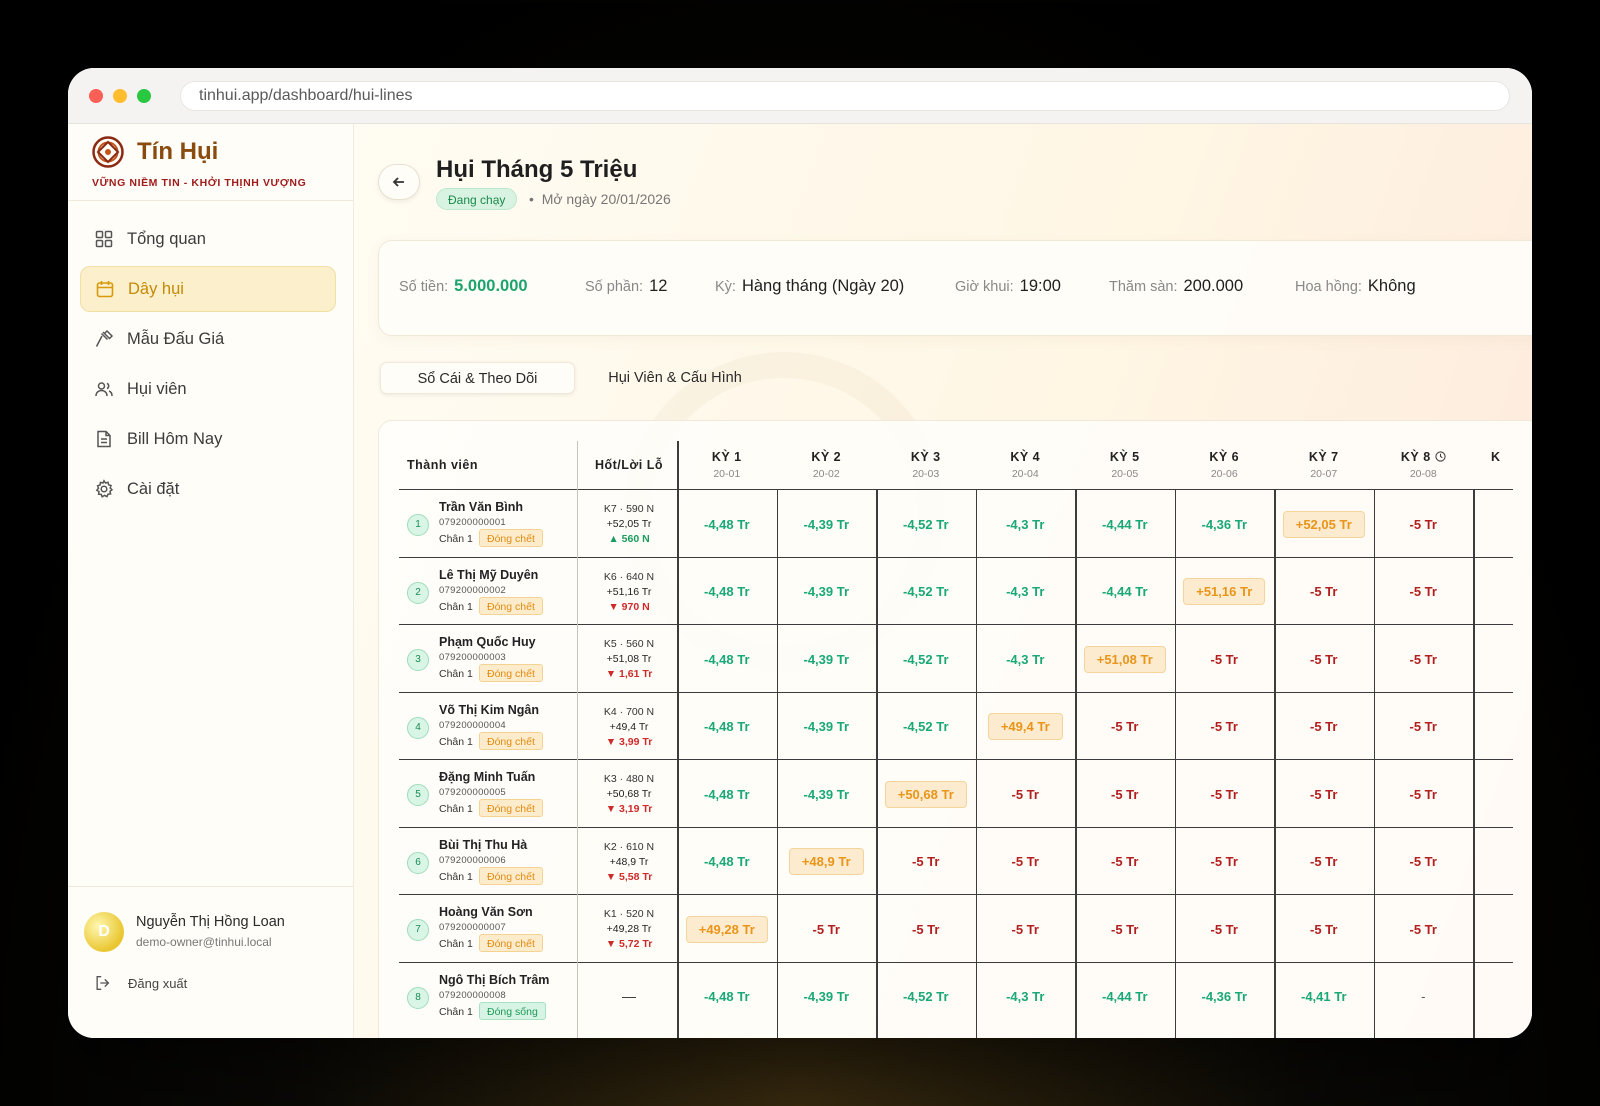 This screenshot has width=1600, height=1106. What do you see at coordinates (208, 239) in the screenshot?
I see `sidebar-item-overview: Tổng quan` at bounding box center [208, 239].